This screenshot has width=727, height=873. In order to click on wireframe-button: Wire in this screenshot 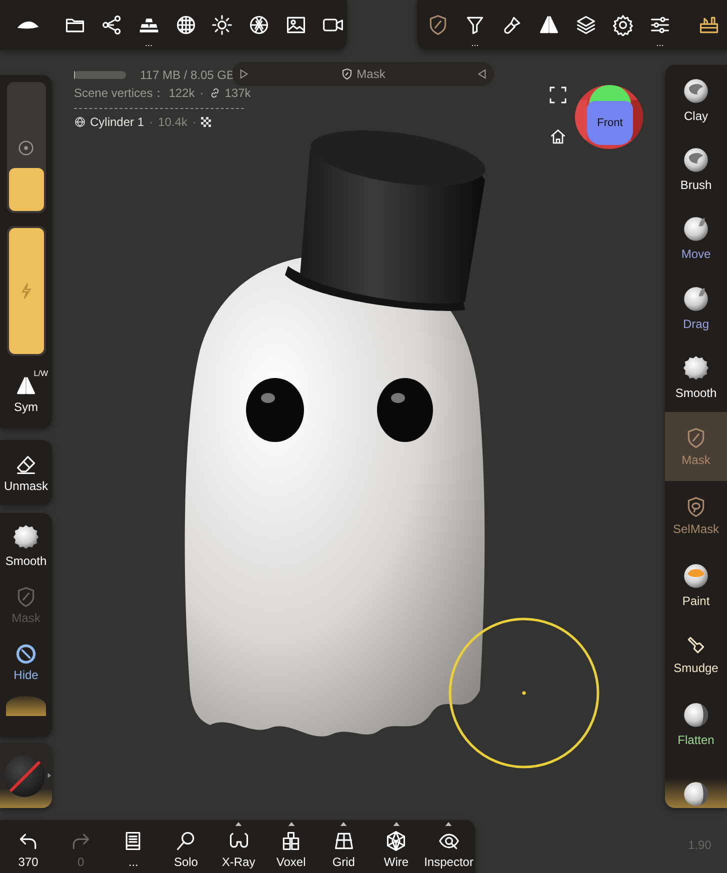, I will do `click(396, 845)`.